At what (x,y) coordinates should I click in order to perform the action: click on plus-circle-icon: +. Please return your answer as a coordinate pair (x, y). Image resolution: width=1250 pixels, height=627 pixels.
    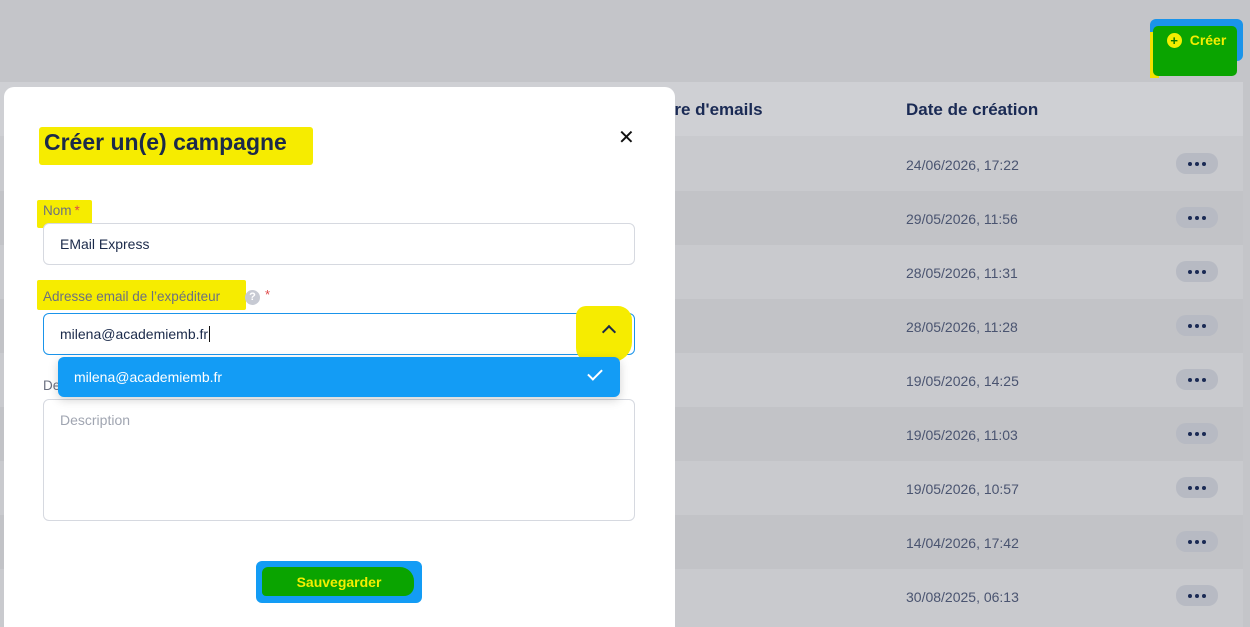
    Looking at the image, I should click on (1174, 40).